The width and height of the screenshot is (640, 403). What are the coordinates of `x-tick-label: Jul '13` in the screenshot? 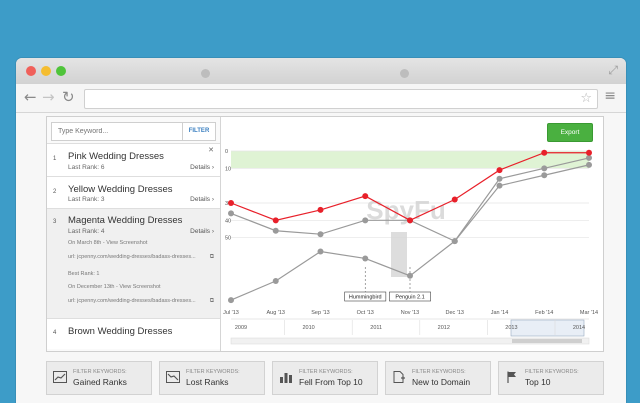 It's located at (231, 313).